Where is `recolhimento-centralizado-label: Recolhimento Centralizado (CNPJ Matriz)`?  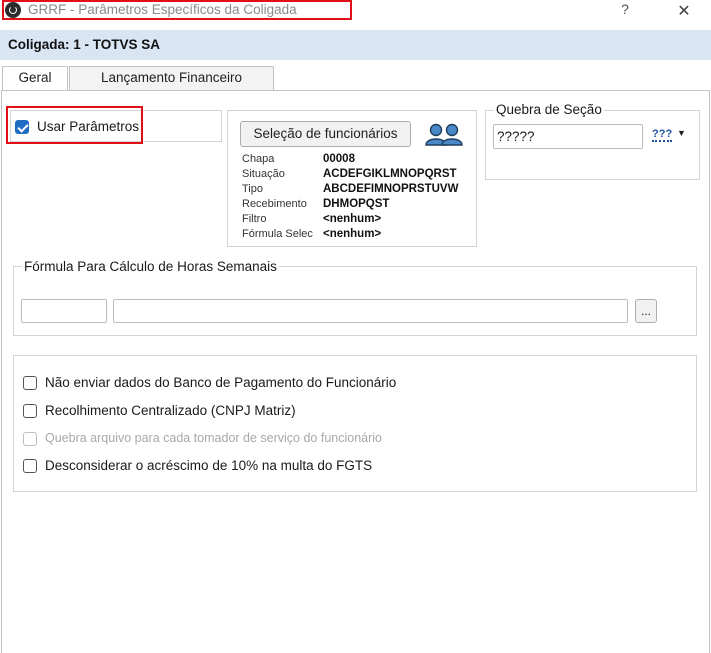
recolhimento-centralizado-label: Recolhimento Centralizado (CNPJ Matriz) is located at coordinates (170, 410).